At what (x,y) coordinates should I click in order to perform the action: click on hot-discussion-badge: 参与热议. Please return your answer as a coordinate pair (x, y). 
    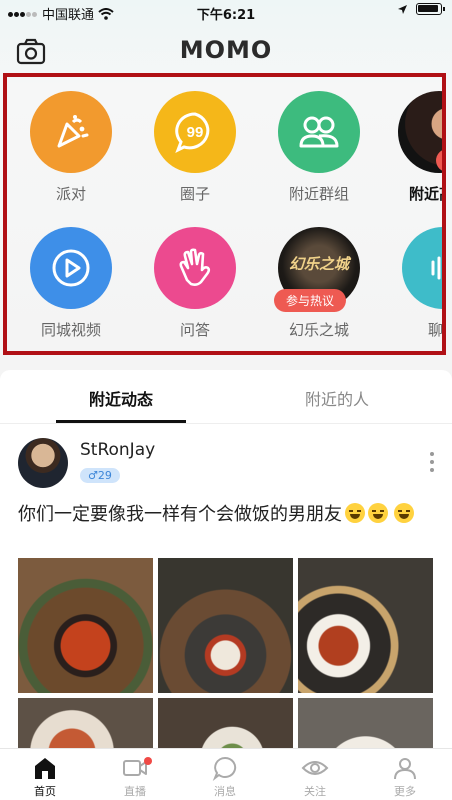
    Looking at the image, I should click on (310, 300).